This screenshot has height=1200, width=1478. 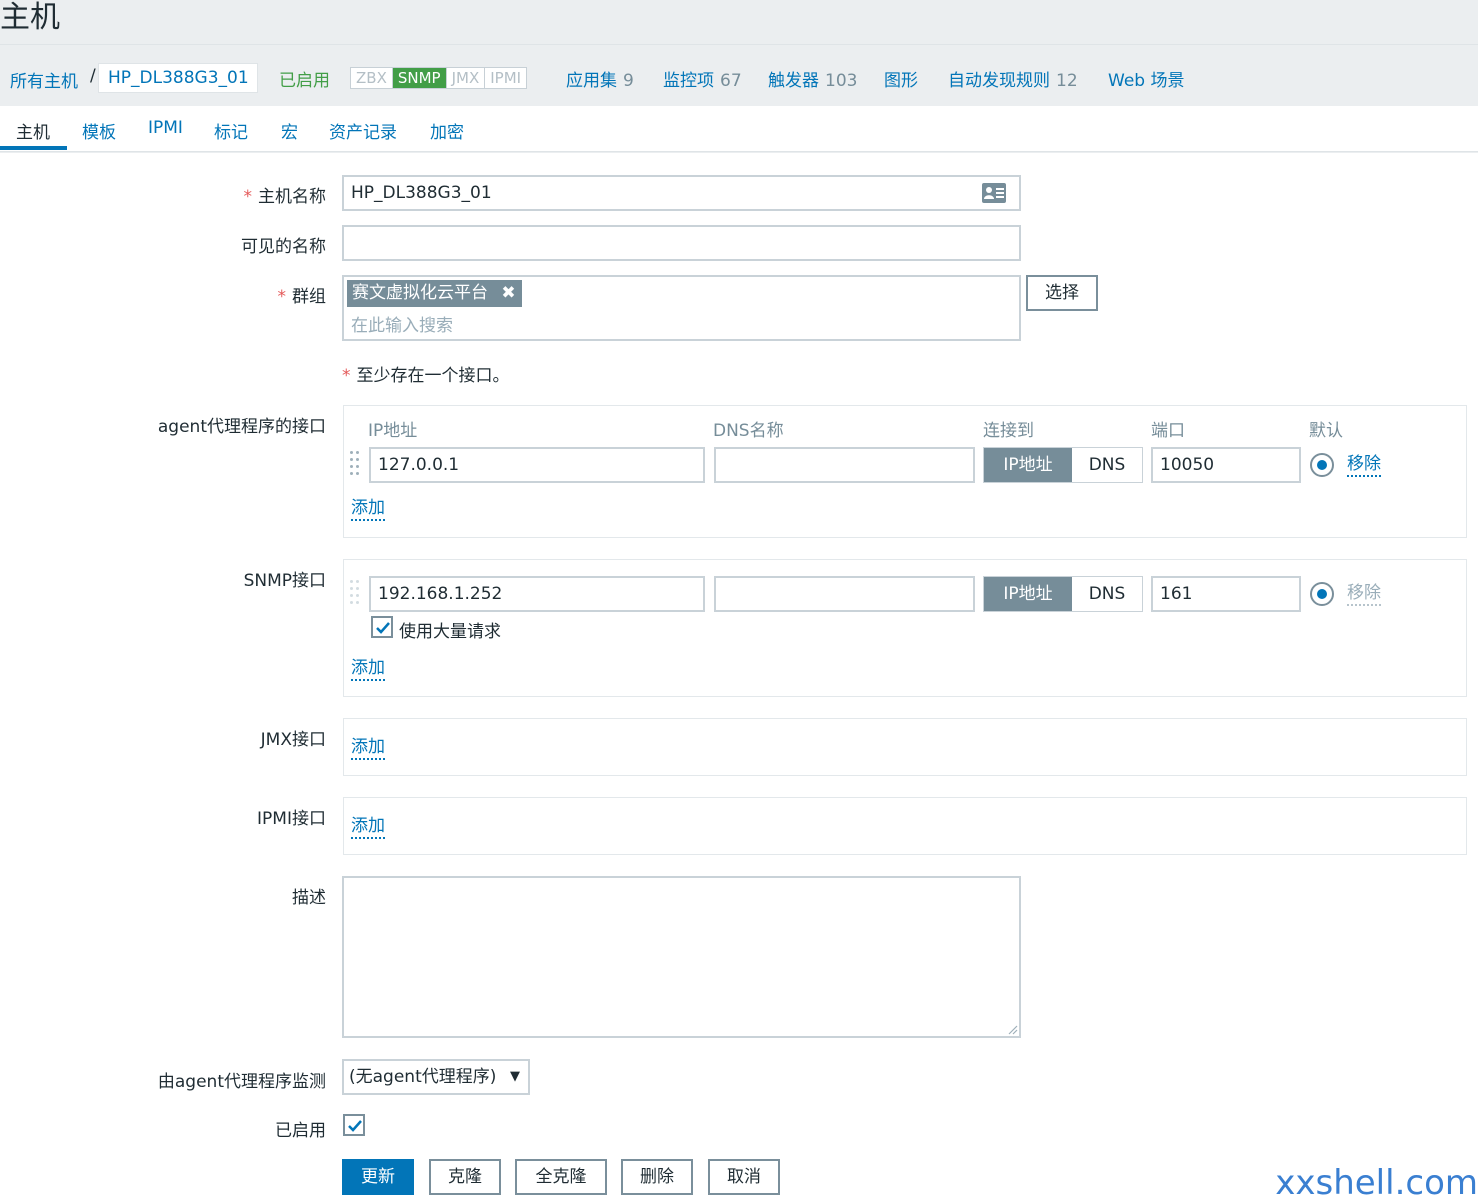 I want to click on snmp-interfaces-box: 192.168.1.252 IP地址 DNS 161 移除 使用大量请求 添加, so click(x=905, y=628).